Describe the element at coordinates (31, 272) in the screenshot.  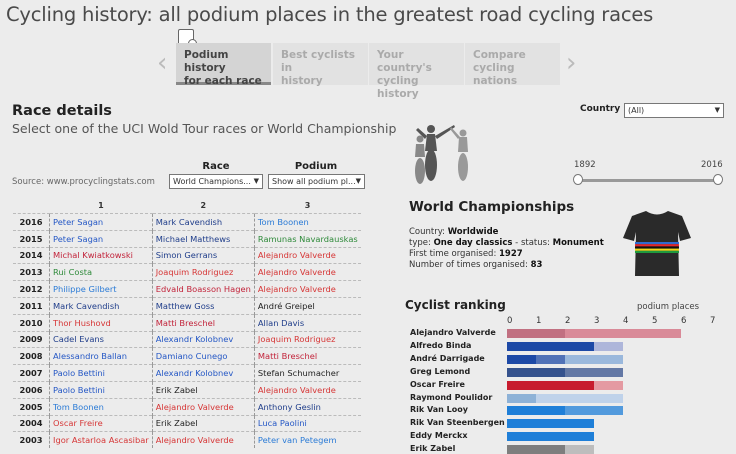
I see `year-cell: 2013` at that location.